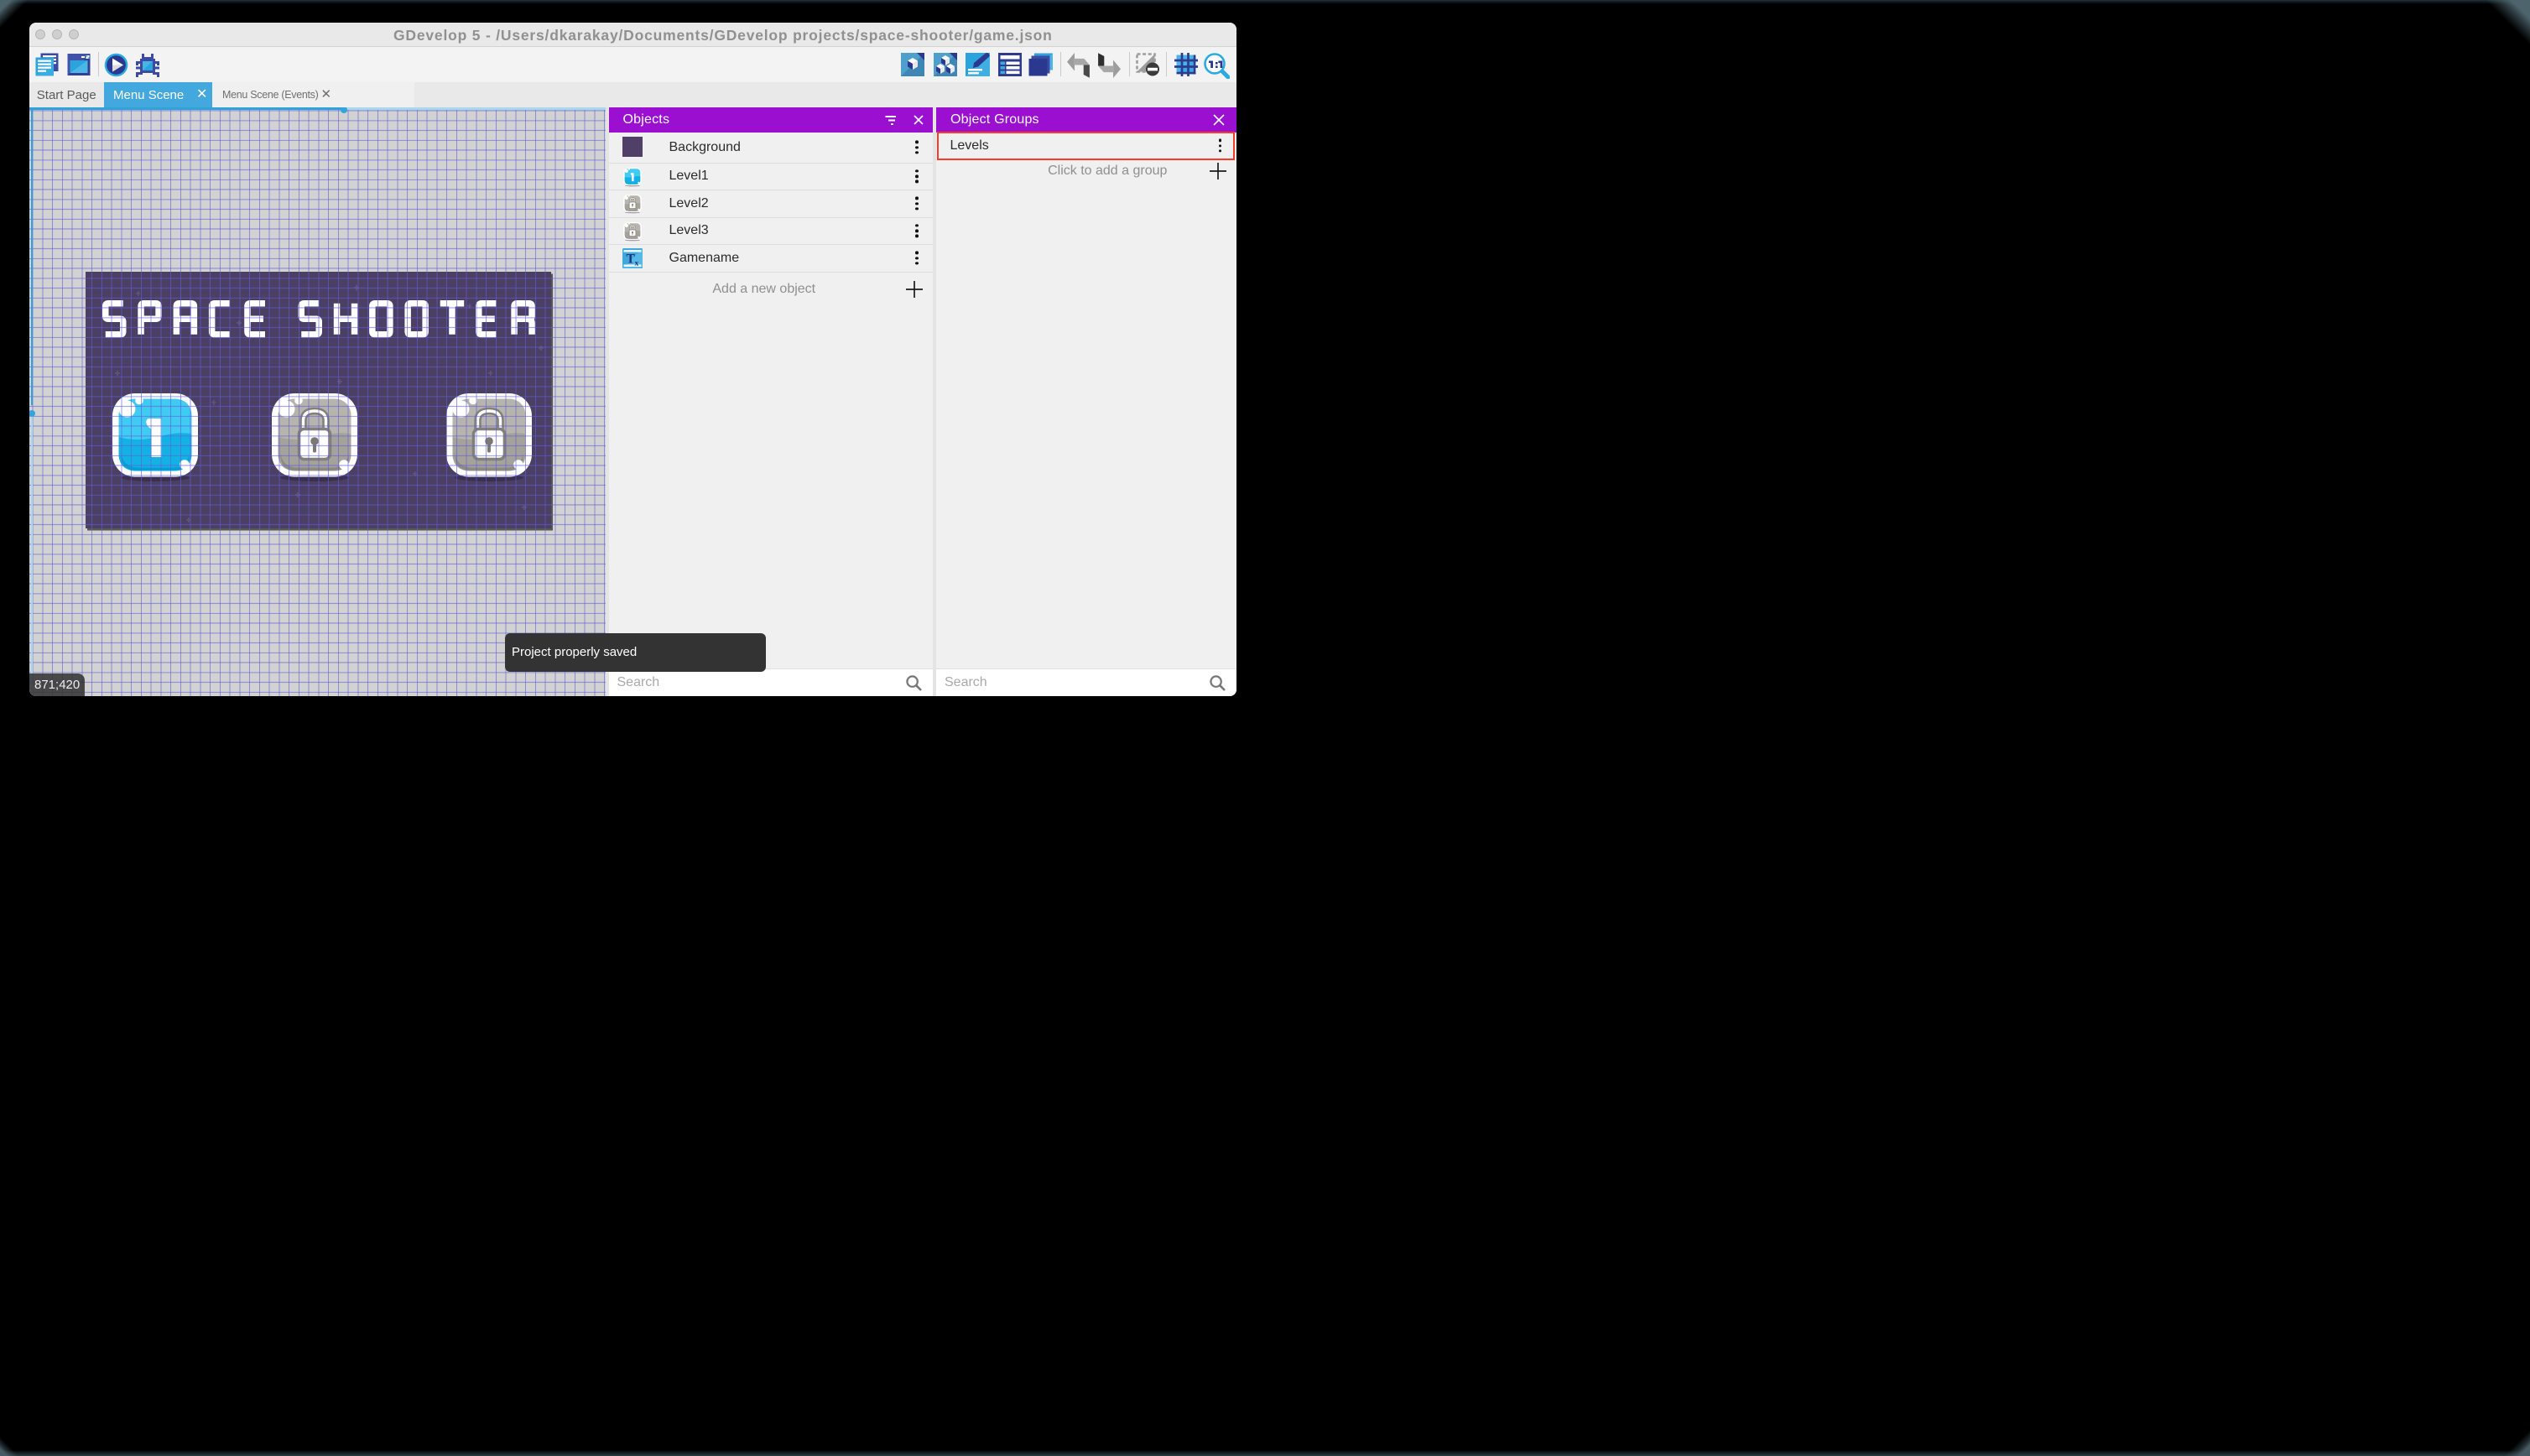 Image resolution: width=2530 pixels, height=1456 pixels. Describe the element at coordinates (636, 264) in the screenshot. I see `svg-text: x` at that location.